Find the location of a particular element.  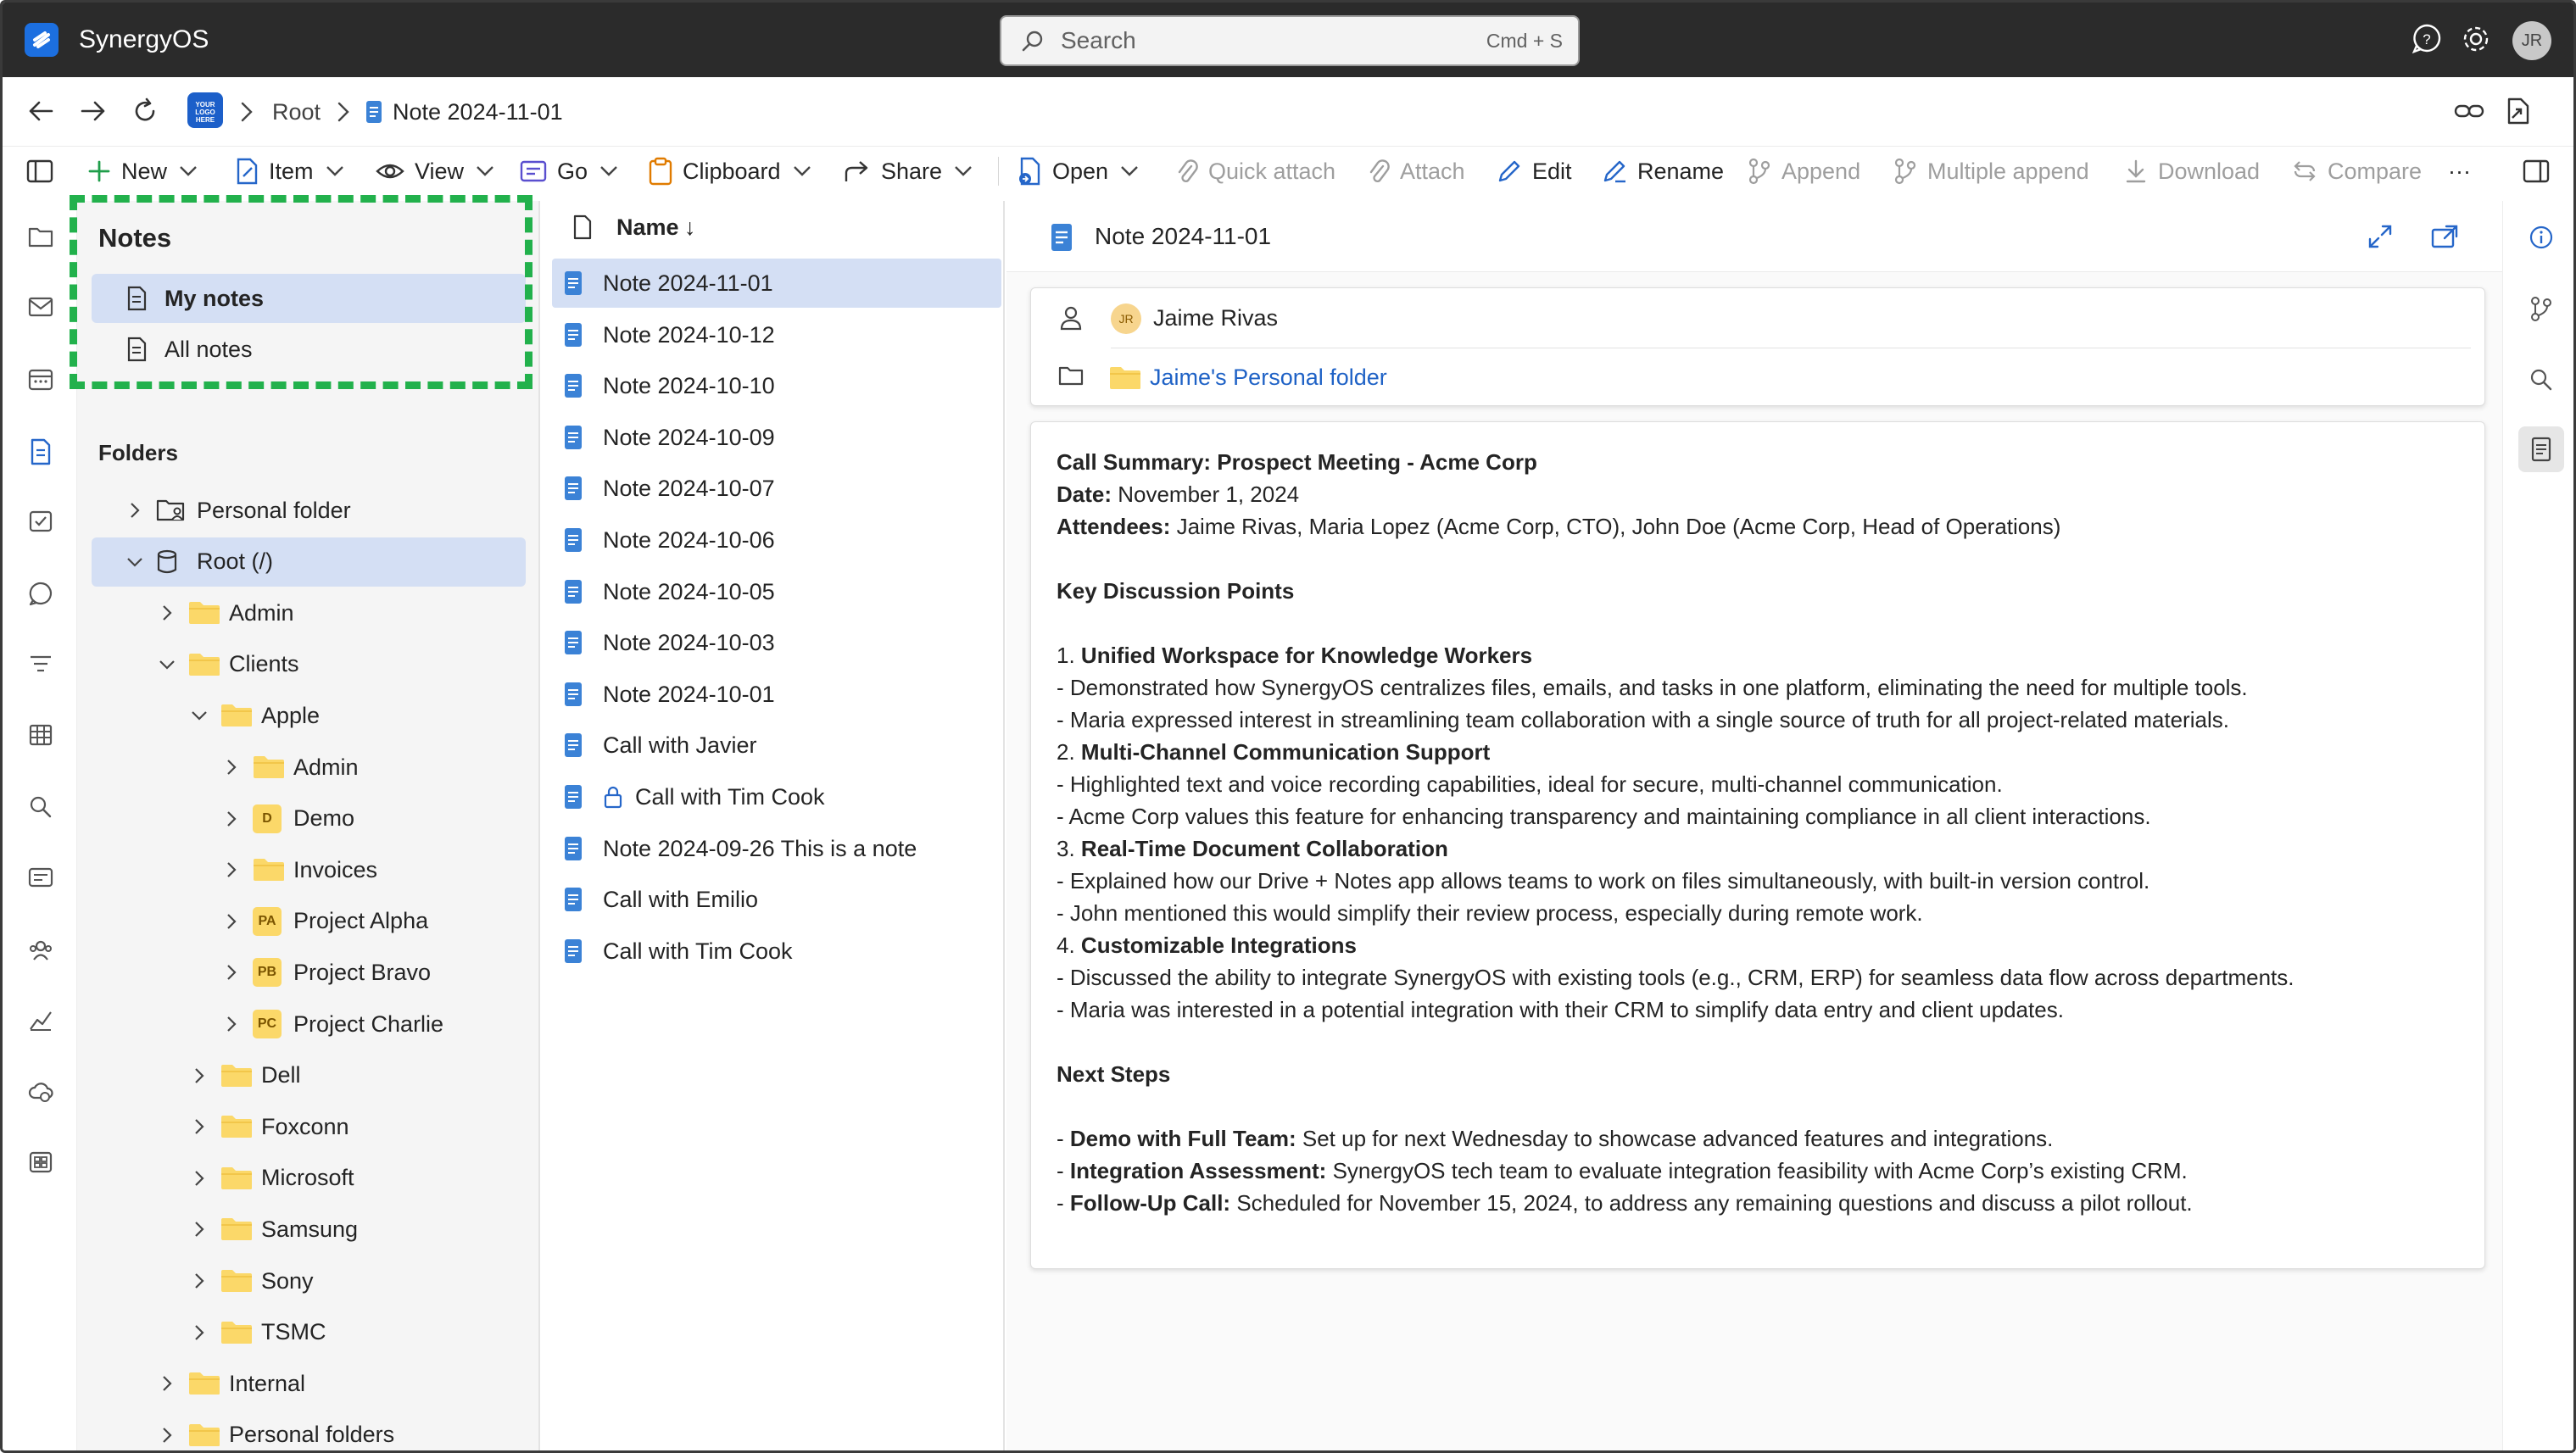

file-row: Call with Javier is located at coordinates (776, 745).